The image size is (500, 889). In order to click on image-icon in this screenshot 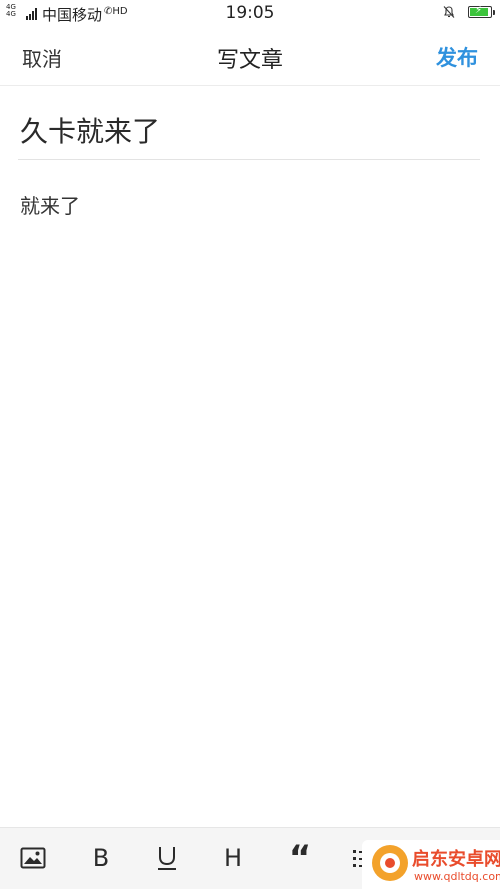, I will do `click(33, 858)`.